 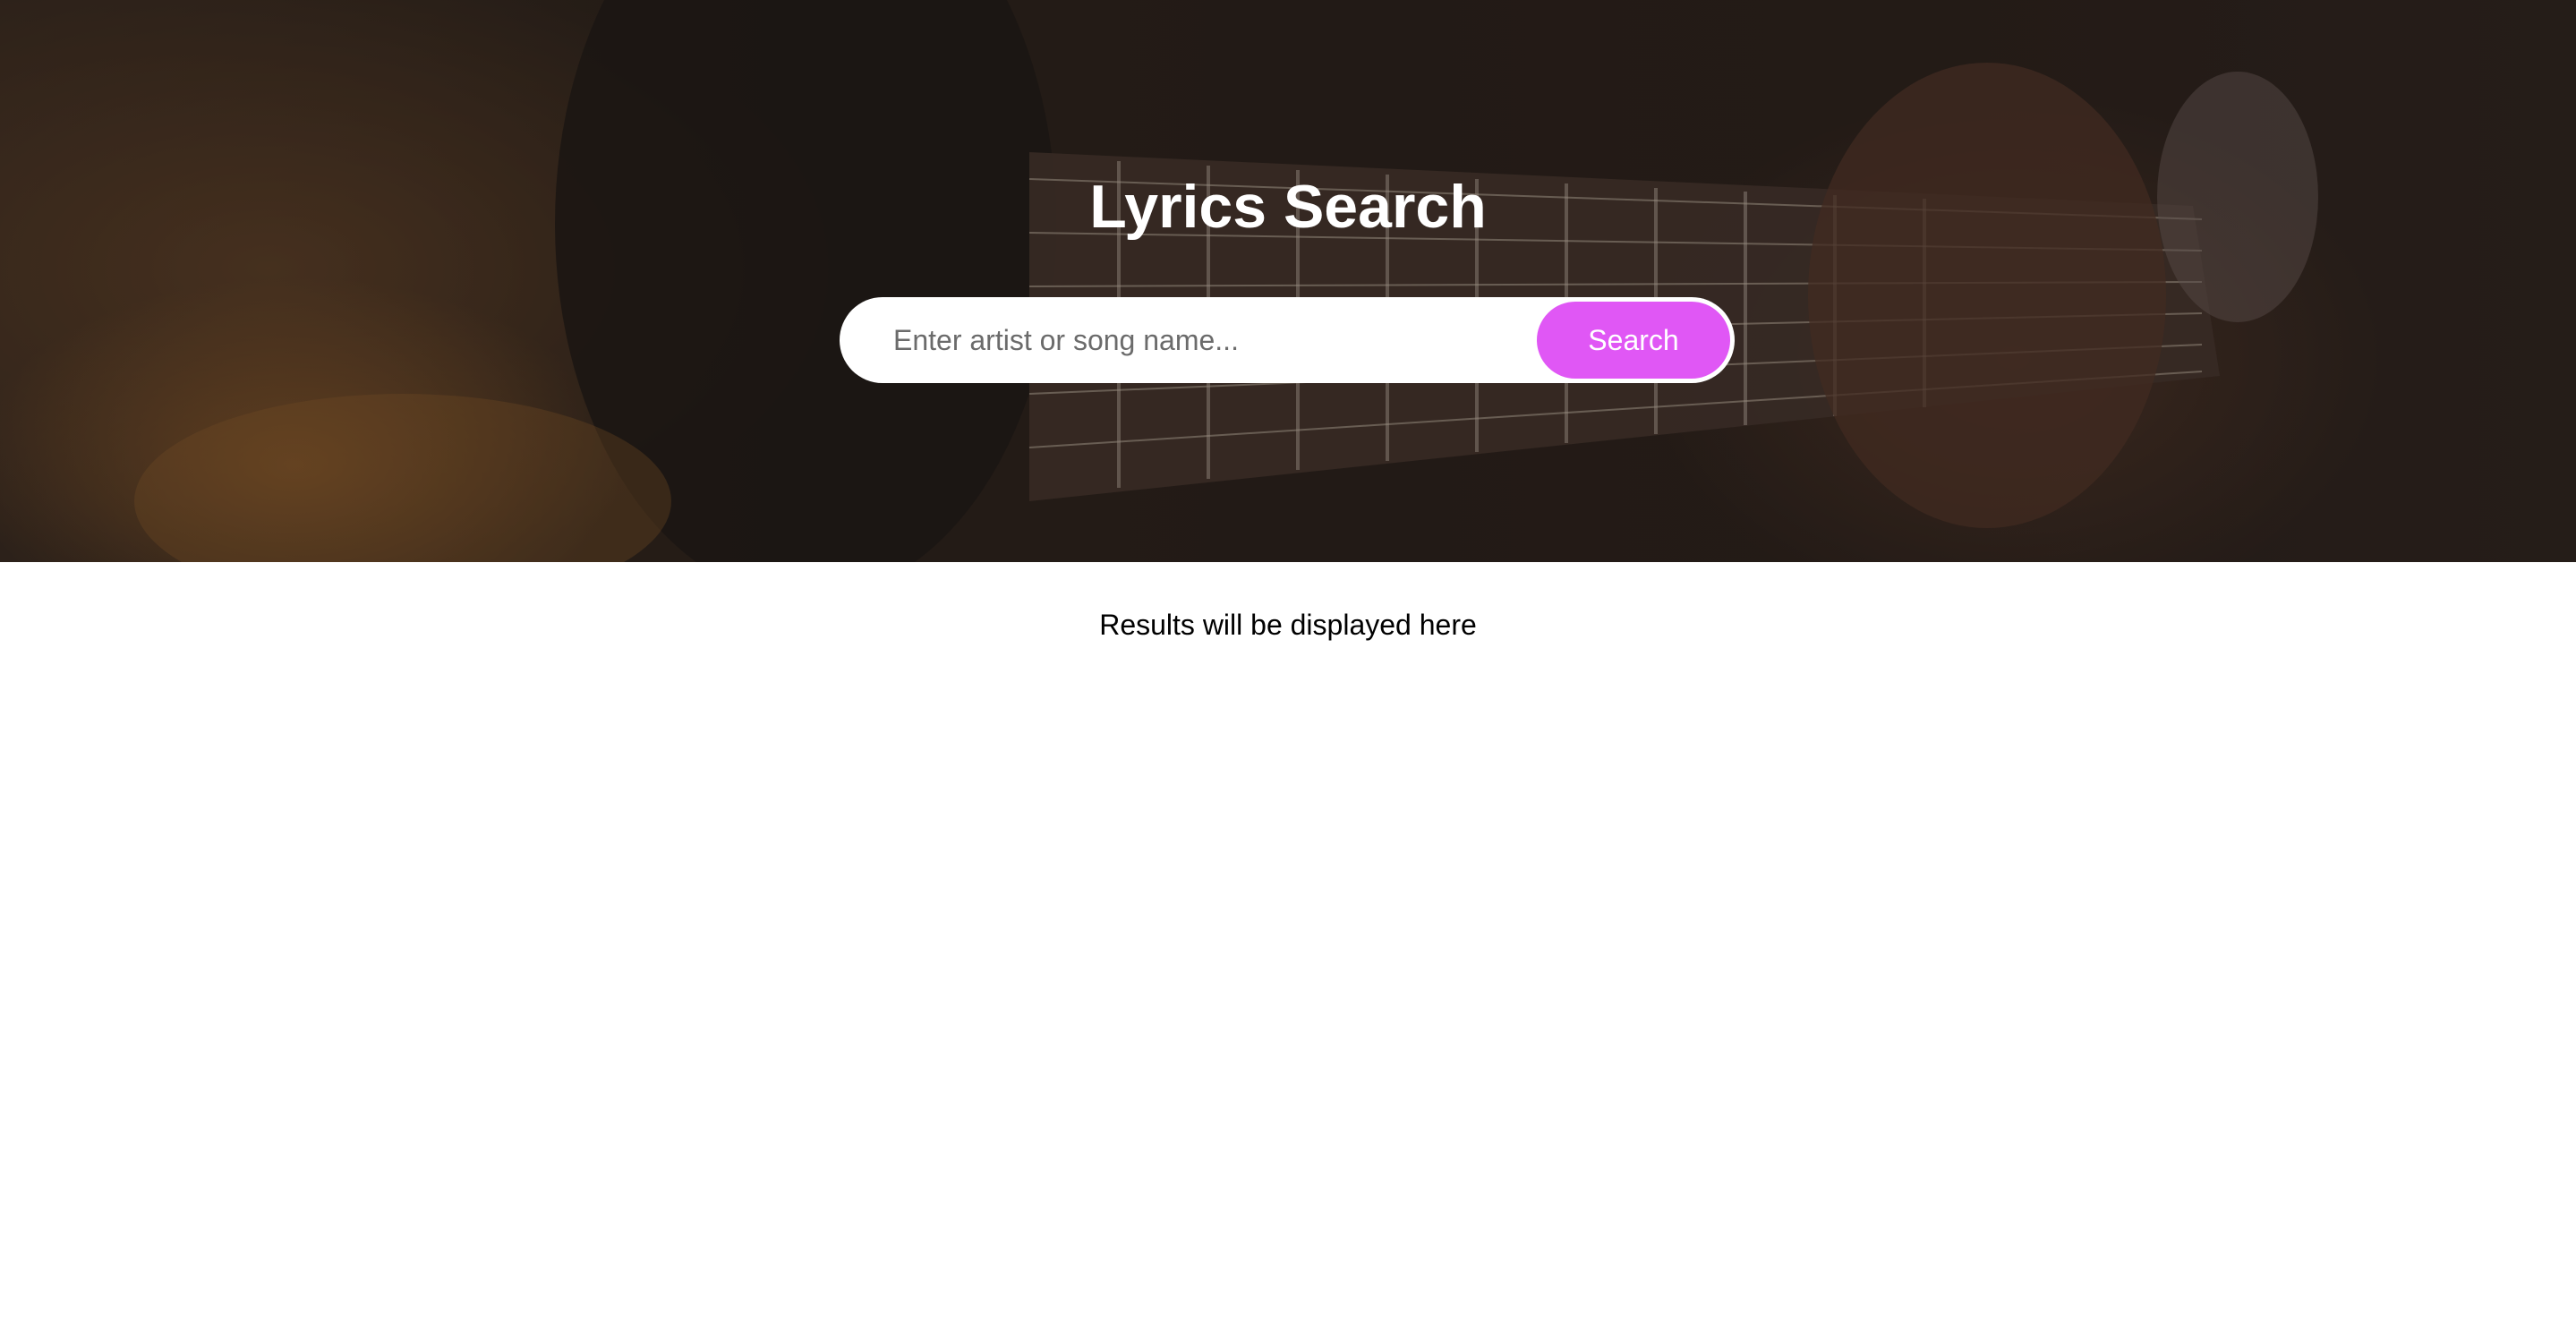 What do you see at coordinates (1206, 340) in the screenshot?
I see `search-input` at bounding box center [1206, 340].